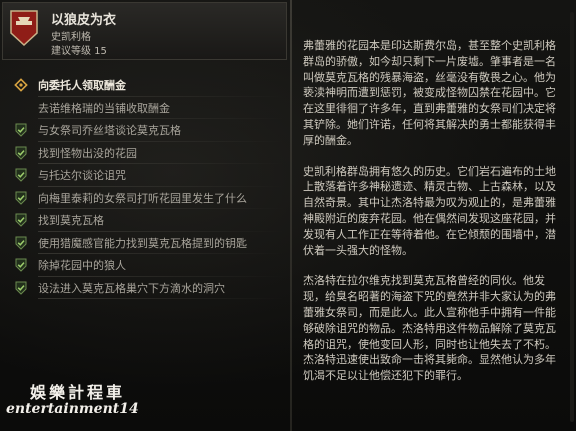 The height and width of the screenshot is (431, 576). I want to click on objective-item: 与女祭司乔丝塔谈论莫克瓦格, so click(149, 130).